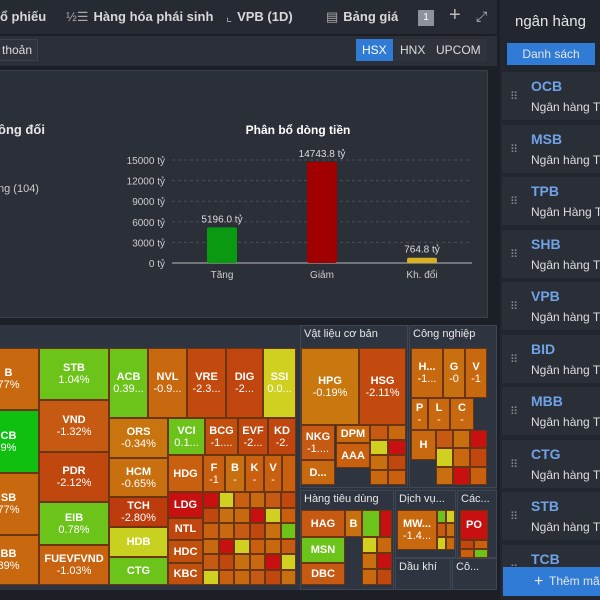  What do you see at coordinates (19, 379) in the screenshot?
I see `heatmap-tile: B77%` at bounding box center [19, 379].